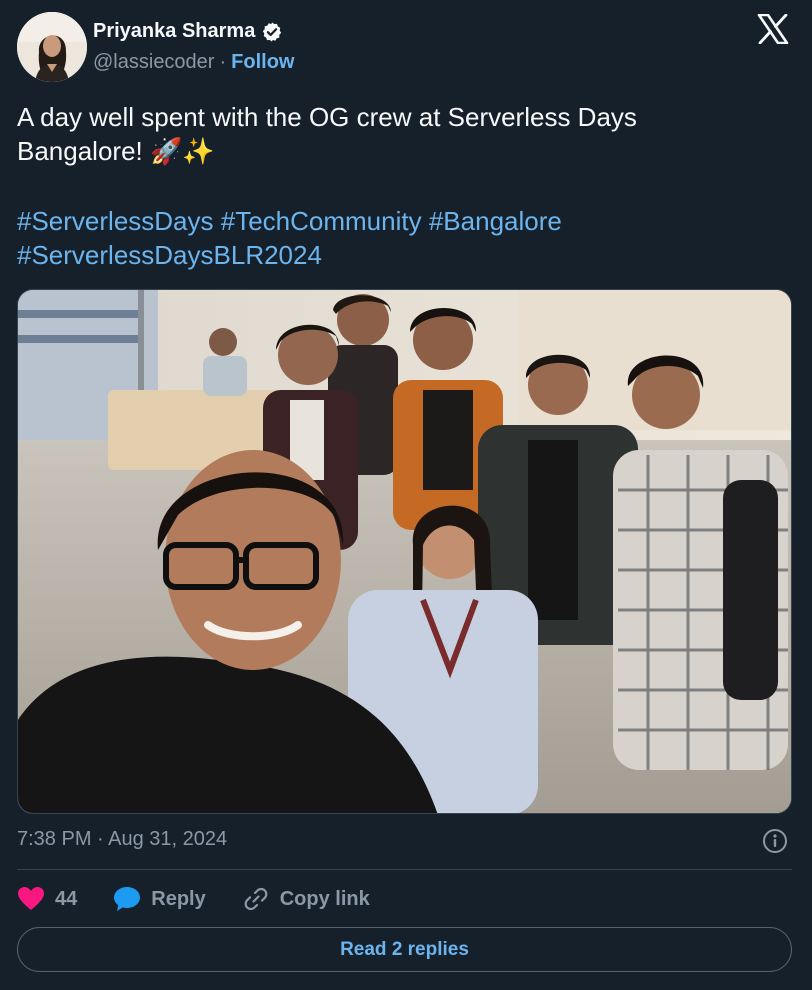  What do you see at coordinates (31, 898) in the screenshot?
I see `heart-icon` at bounding box center [31, 898].